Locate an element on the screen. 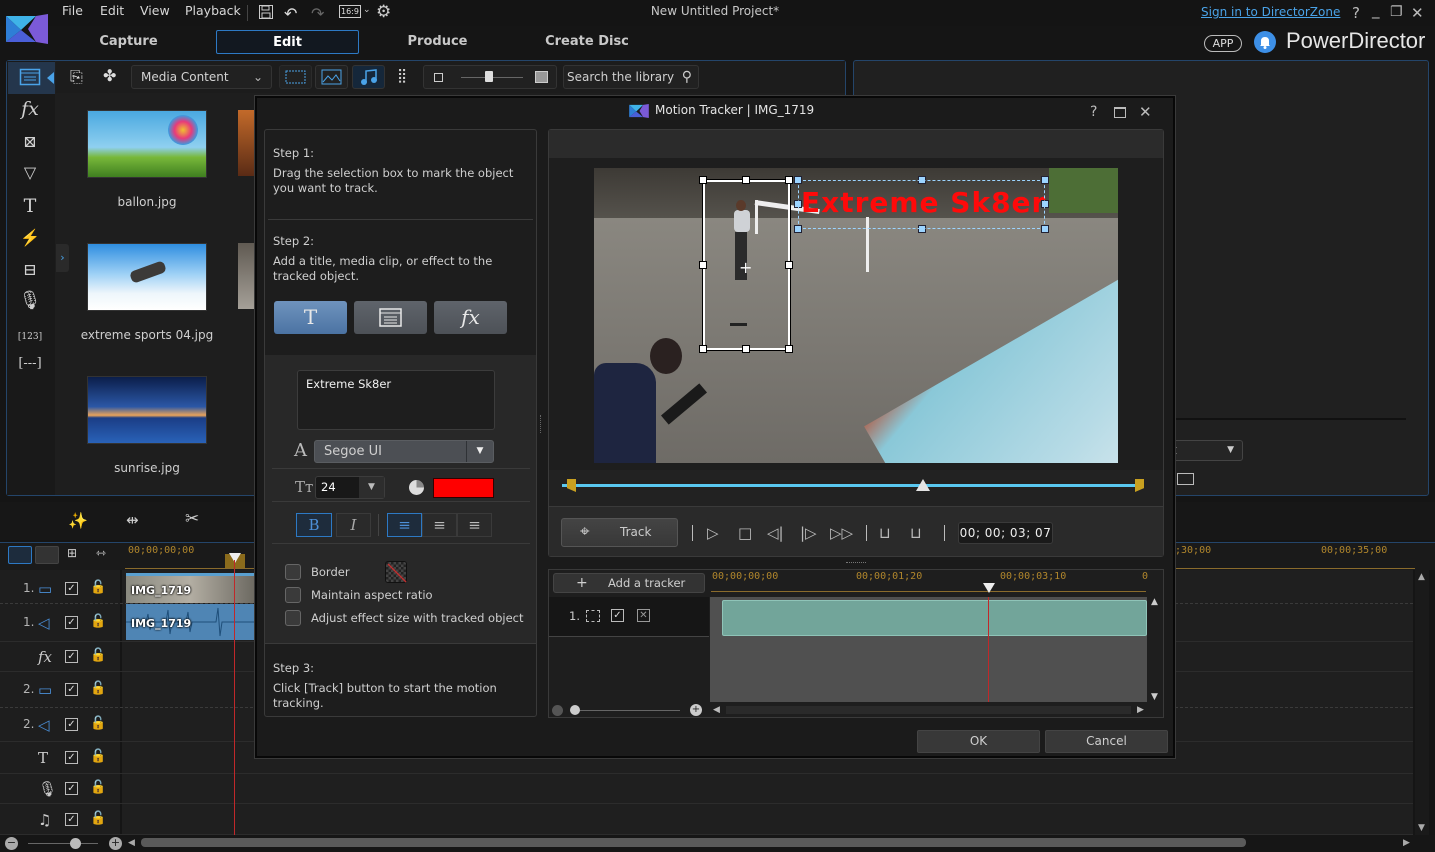 The width and height of the screenshot is (1435, 852). zoom-in-icon: + is located at coordinates (115, 843).